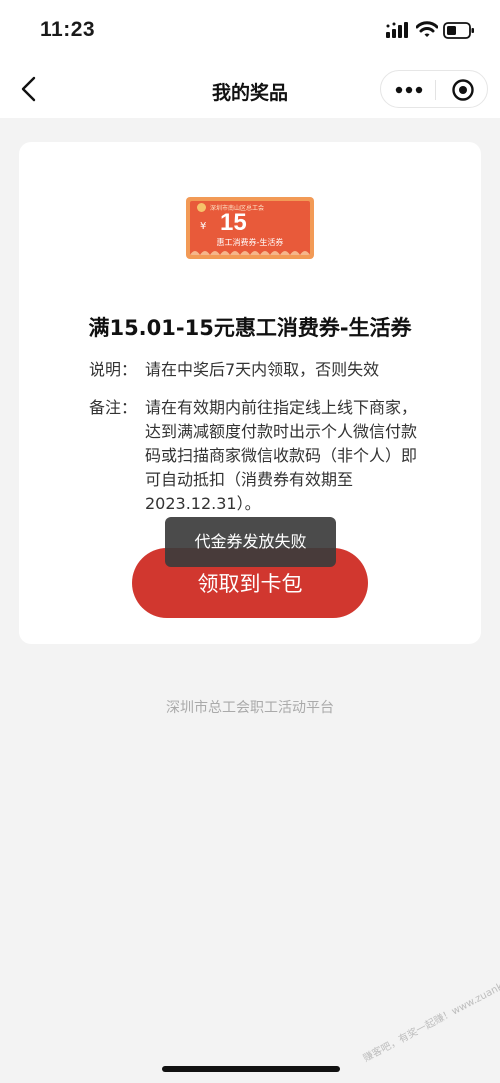 The width and height of the screenshot is (500, 1083). I want to click on wifi-icon, so click(427, 29).